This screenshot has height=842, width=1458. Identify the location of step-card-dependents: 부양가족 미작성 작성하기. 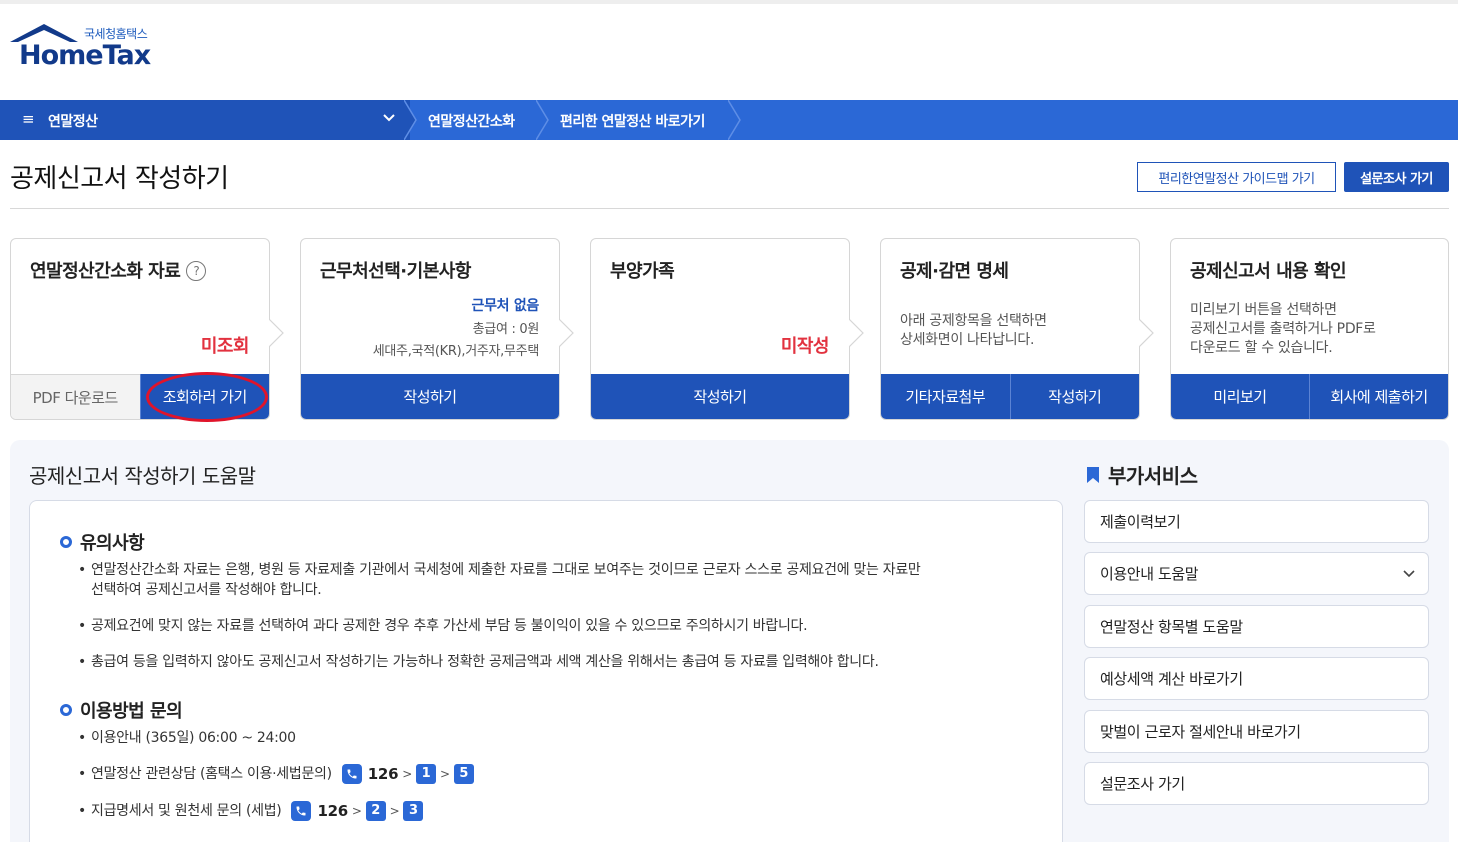
(720, 329).